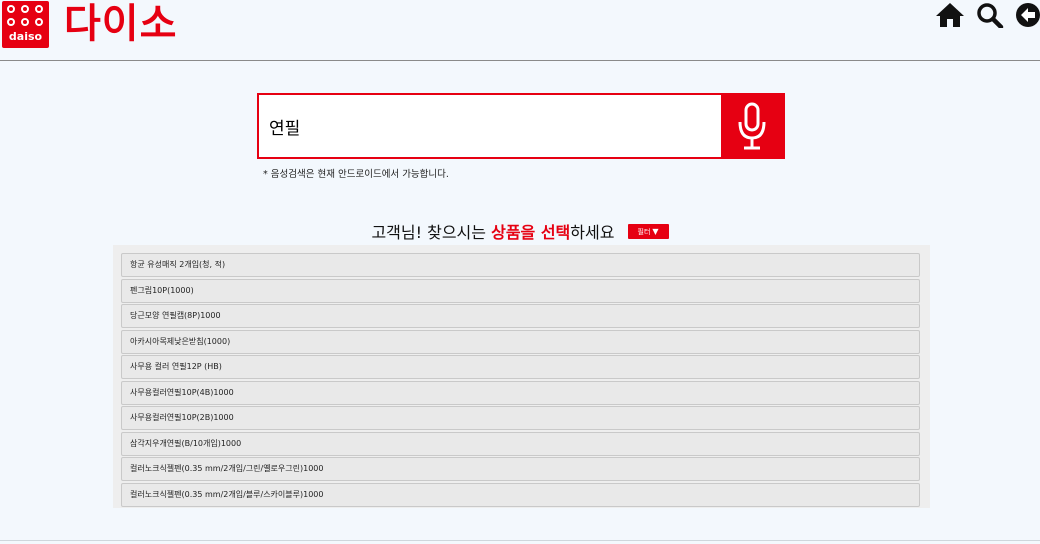  What do you see at coordinates (431, 232) in the screenshot?
I see `prompt-text: 고객님! 찾으시는` at bounding box center [431, 232].